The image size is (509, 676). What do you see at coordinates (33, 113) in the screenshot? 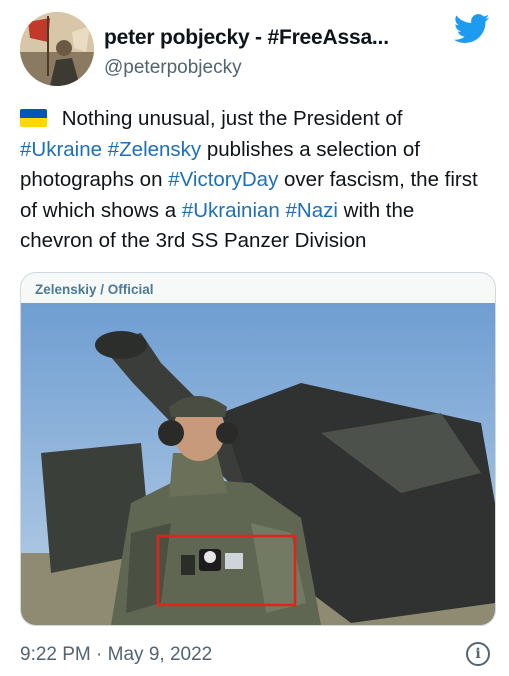
I see `flag-stripe-blue` at bounding box center [33, 113].